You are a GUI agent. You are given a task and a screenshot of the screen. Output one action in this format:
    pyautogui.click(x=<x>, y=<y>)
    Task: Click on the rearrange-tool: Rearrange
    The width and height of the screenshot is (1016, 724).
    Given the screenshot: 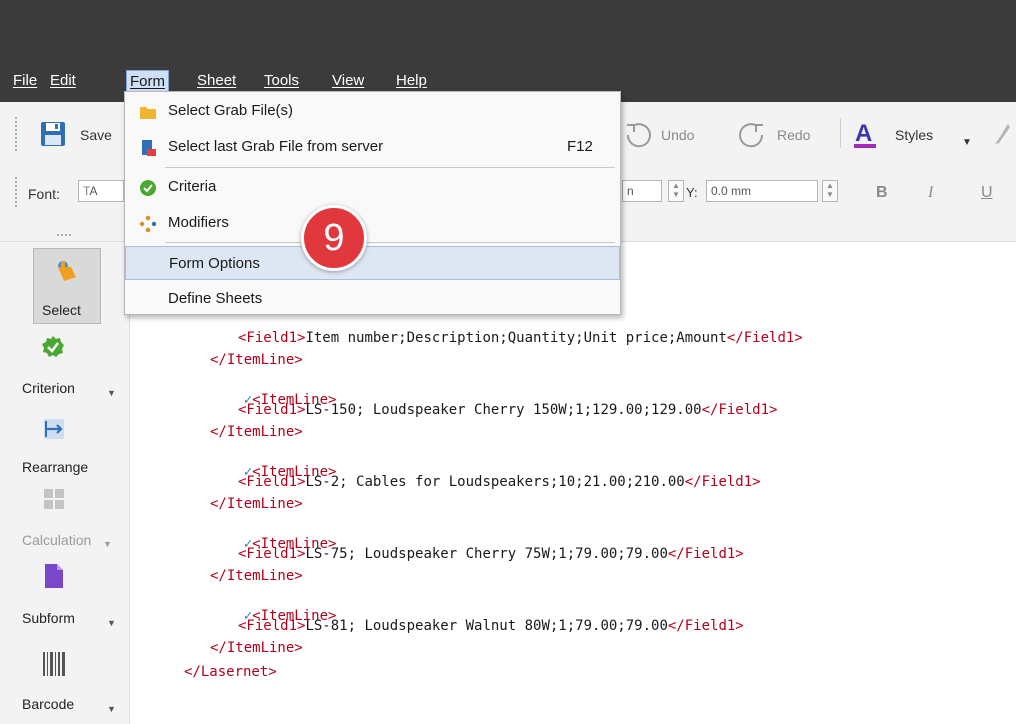 What is the action you would take?
    pyautogui.click(x=55, y=467)
    